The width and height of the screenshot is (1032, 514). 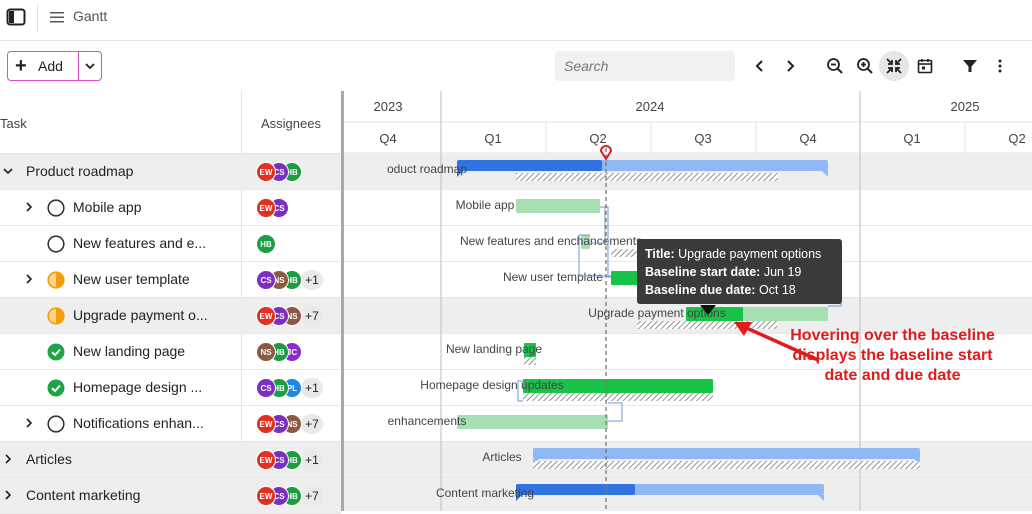 What do you see at coordinates (650, 106) in the screenshot?
I see `year-label: 2024` at bounding box center [650, 106].